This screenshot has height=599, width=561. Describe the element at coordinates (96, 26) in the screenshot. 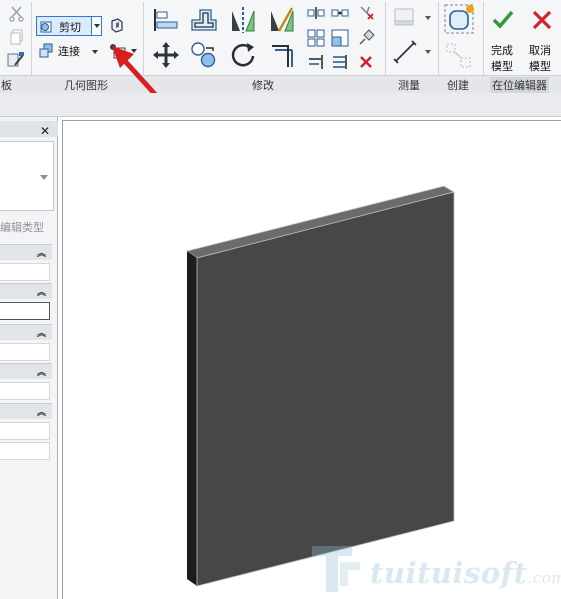

I see `cut-dropdown` at that location.